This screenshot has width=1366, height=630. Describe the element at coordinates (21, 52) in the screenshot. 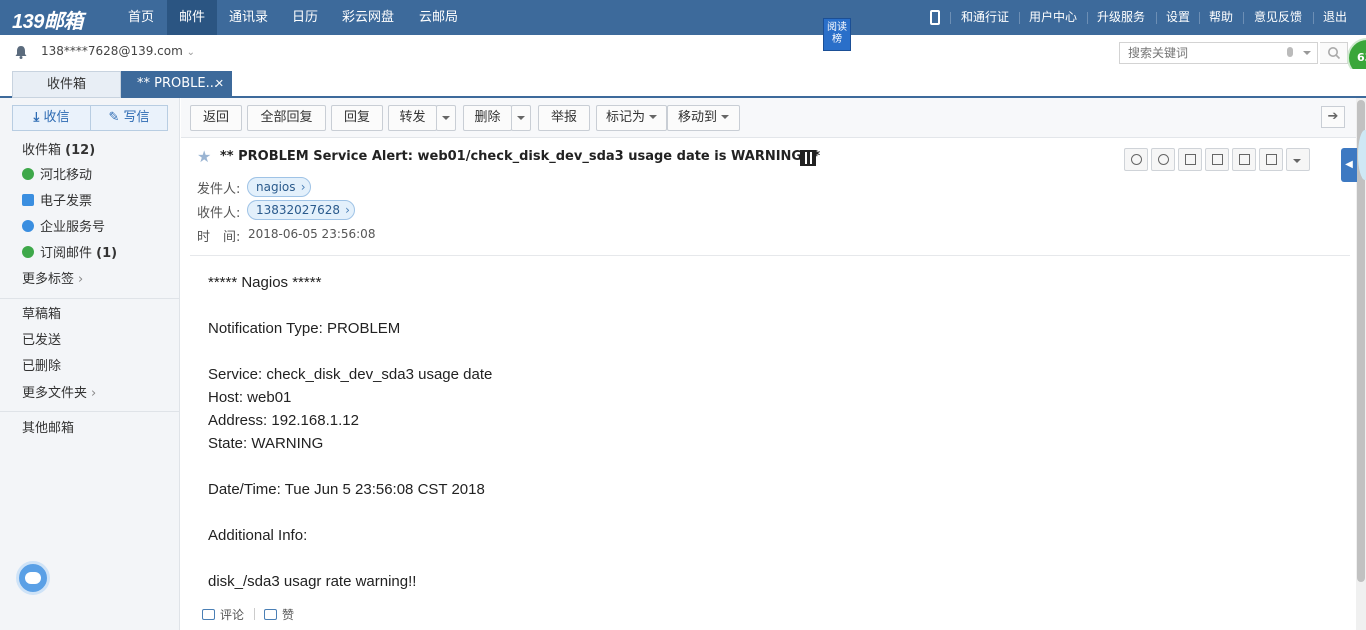

I see `bell-icon` at that location.